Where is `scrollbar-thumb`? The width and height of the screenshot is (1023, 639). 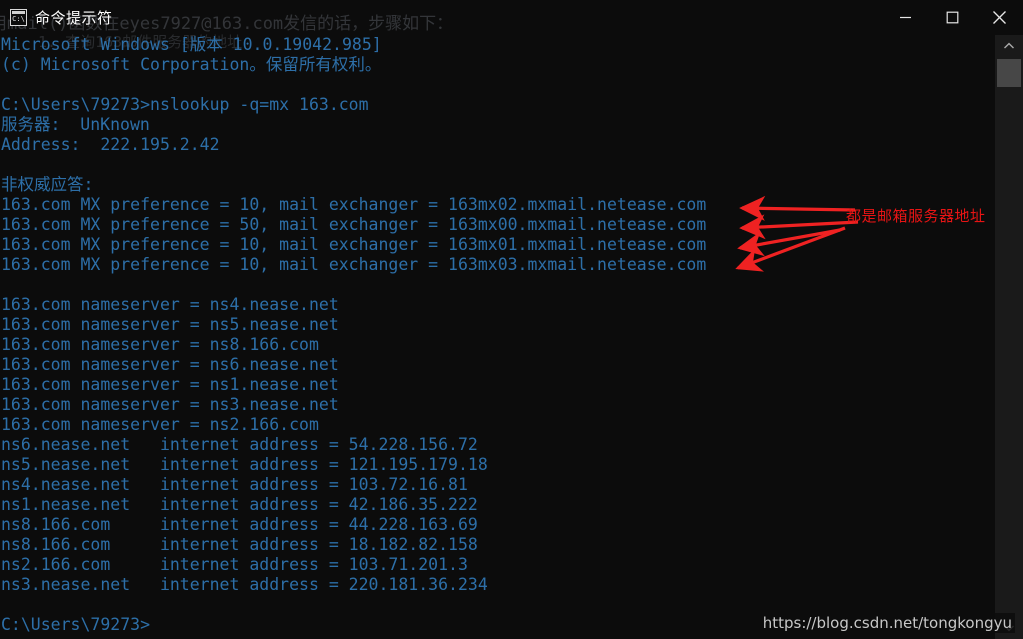 scrollbar-thumb is located at coordinates (1009, 73).